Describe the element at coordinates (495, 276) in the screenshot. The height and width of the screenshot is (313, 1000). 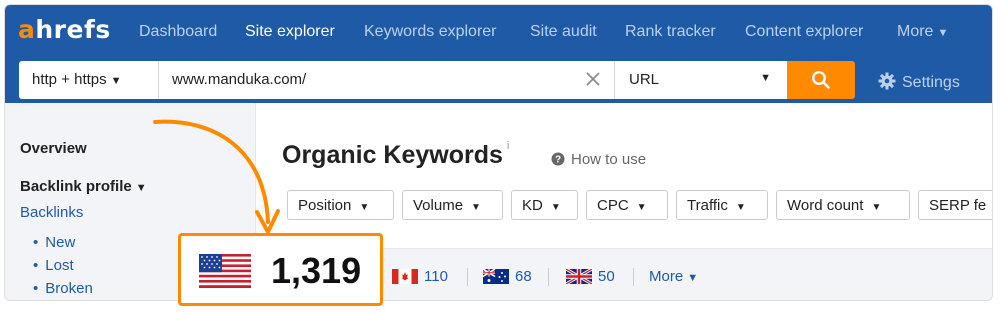
I see `australia-flag-icon` at that location.